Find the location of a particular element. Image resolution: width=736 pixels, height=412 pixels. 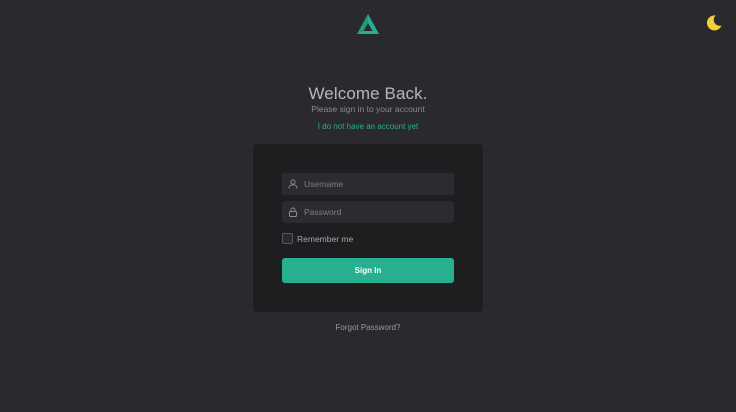

lock-icon is located at coordinates (293, 212).